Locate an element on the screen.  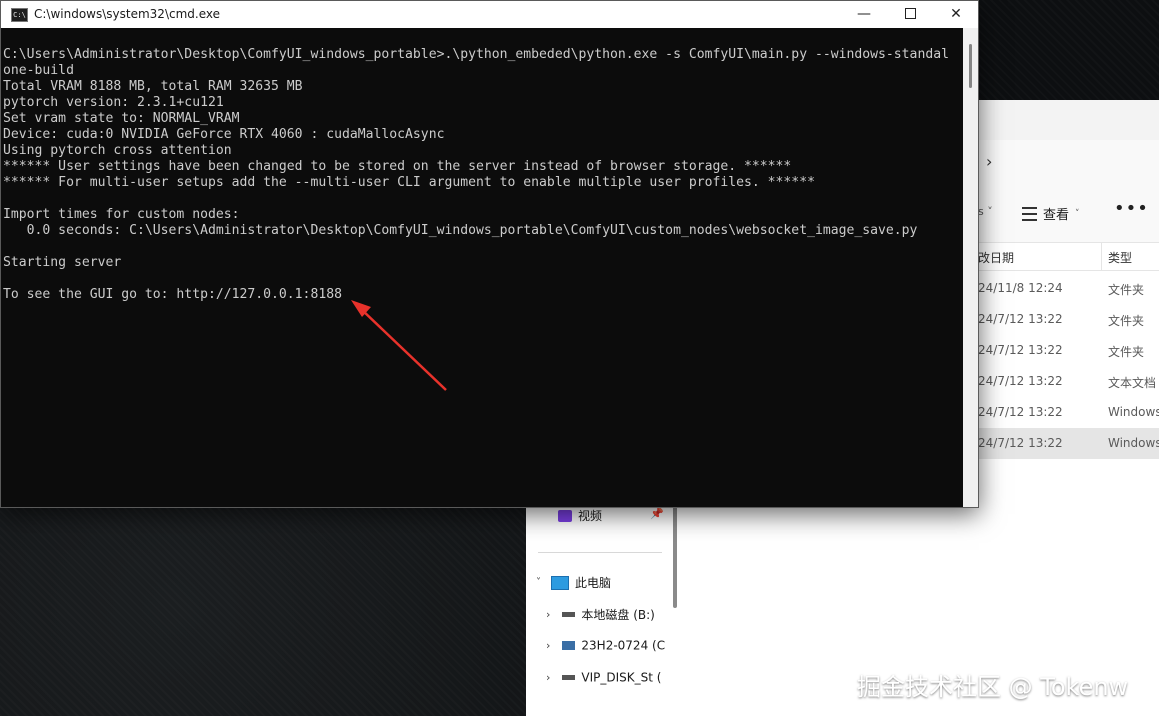
sidebar-divider is located at coordinates (600, 552).